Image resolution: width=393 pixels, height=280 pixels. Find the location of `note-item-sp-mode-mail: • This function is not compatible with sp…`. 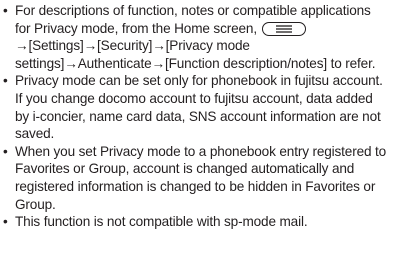

note-item-sp-mode-mail: • This function is not compatible with sp… is located at coordinates (196, 222).